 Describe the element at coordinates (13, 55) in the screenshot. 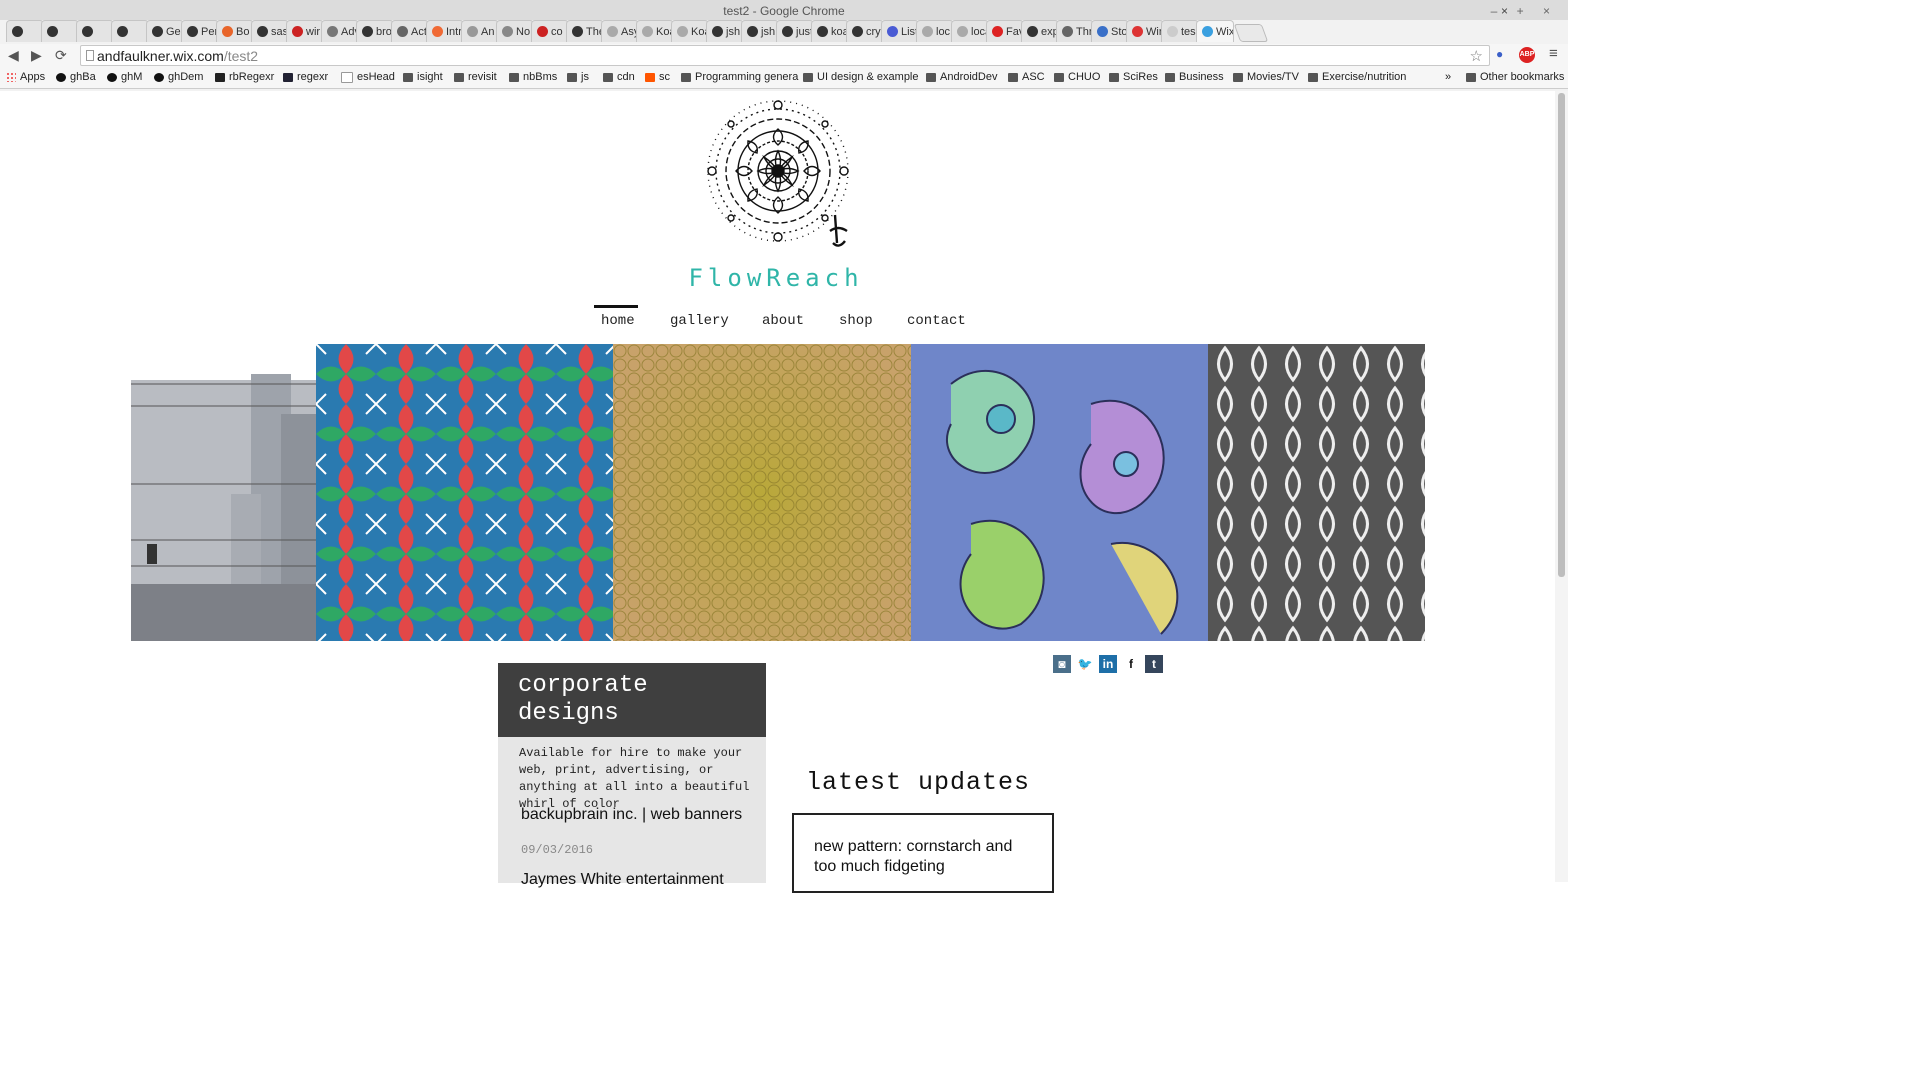

I see `back-icon: ◀` at that location.